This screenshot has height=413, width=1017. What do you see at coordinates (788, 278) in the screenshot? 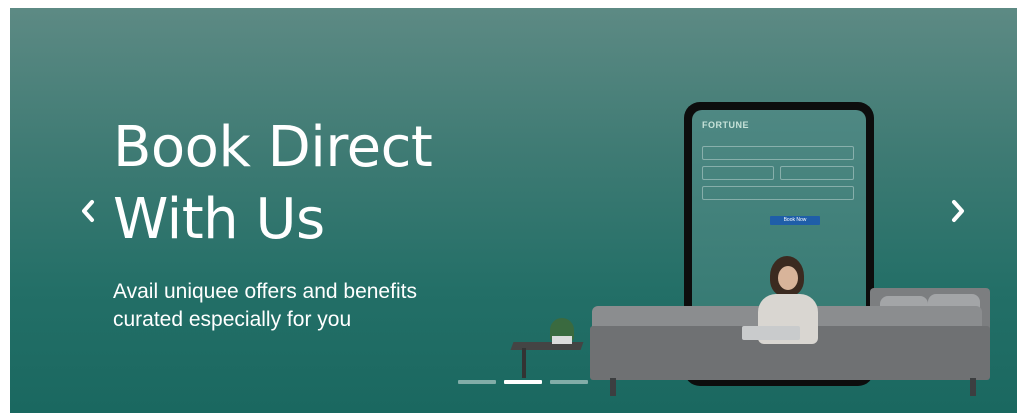
I see `person-face` at bounding box center [788, 278].